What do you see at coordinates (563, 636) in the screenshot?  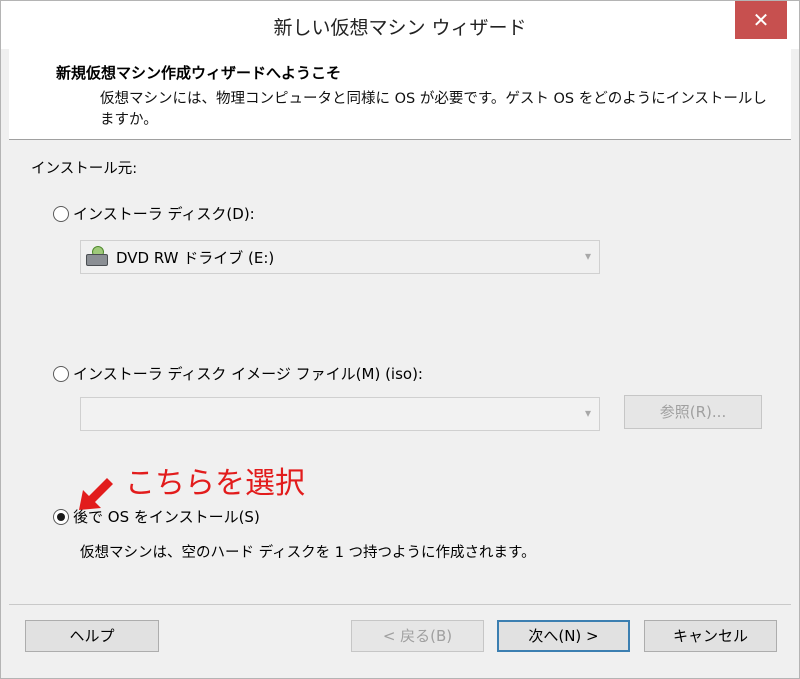 I see `next-button: 次へ(N) >` at bounding box center [563, 636].